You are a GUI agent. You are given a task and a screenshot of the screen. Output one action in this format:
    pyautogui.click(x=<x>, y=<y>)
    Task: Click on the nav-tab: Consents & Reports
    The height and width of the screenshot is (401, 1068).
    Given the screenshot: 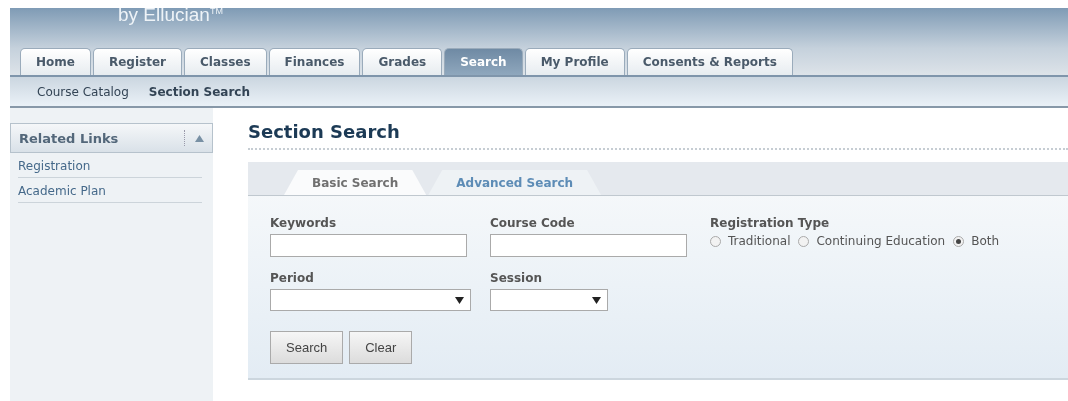 What is the action you would take?
    pyautogui.click(x=709, y=61)
    